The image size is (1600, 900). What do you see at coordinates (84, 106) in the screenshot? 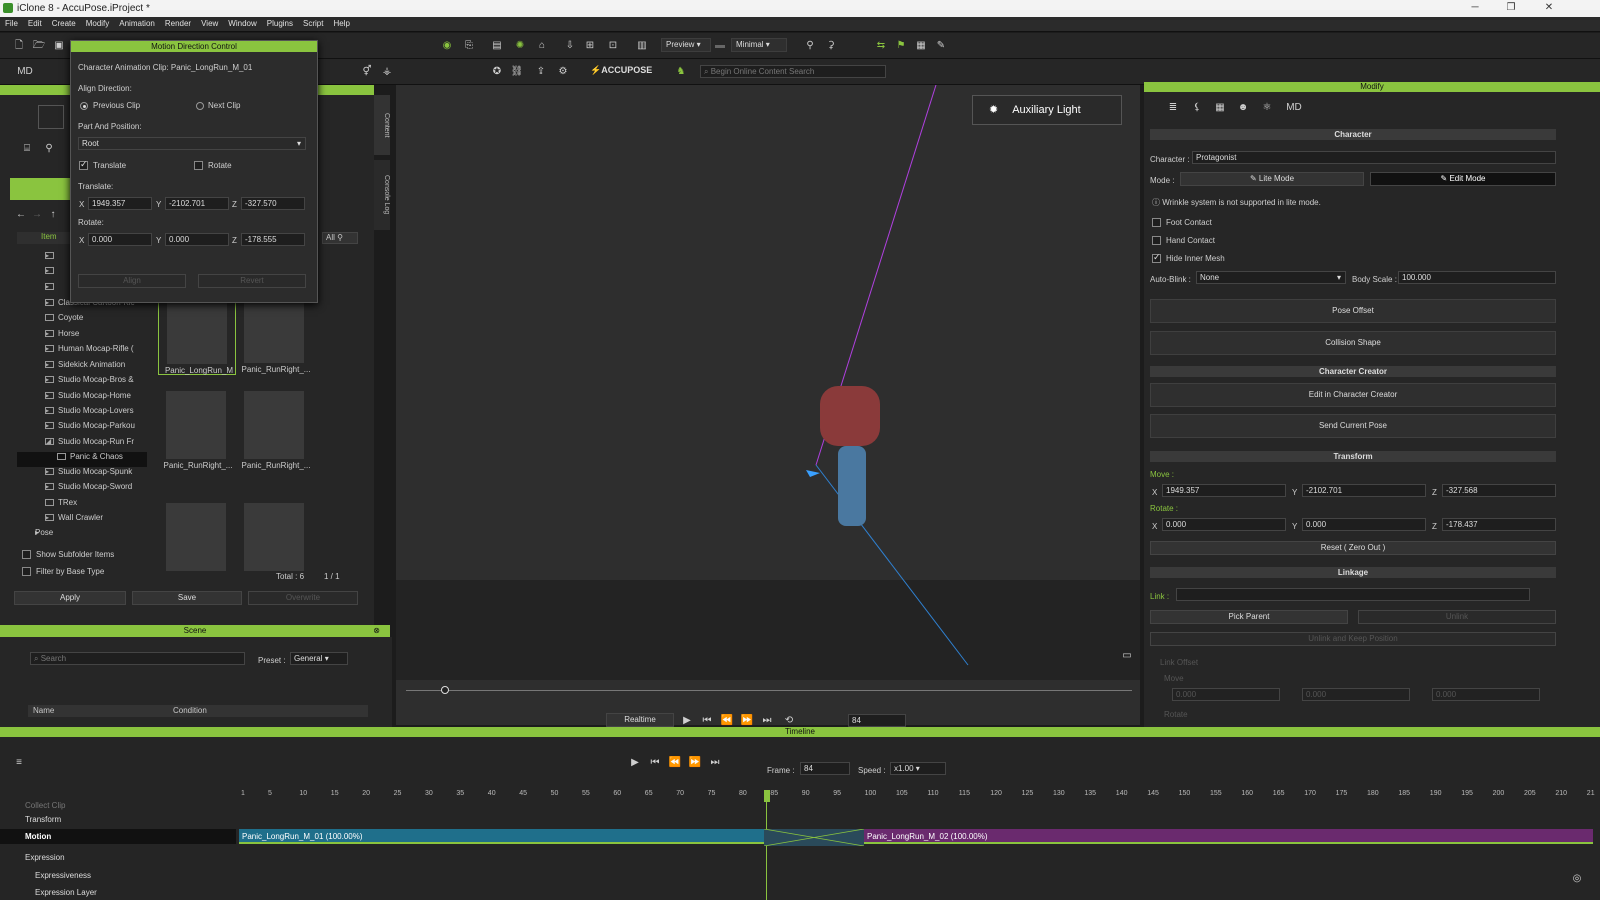
I see `previous-clip-radio` at bounding box center [84, 106].